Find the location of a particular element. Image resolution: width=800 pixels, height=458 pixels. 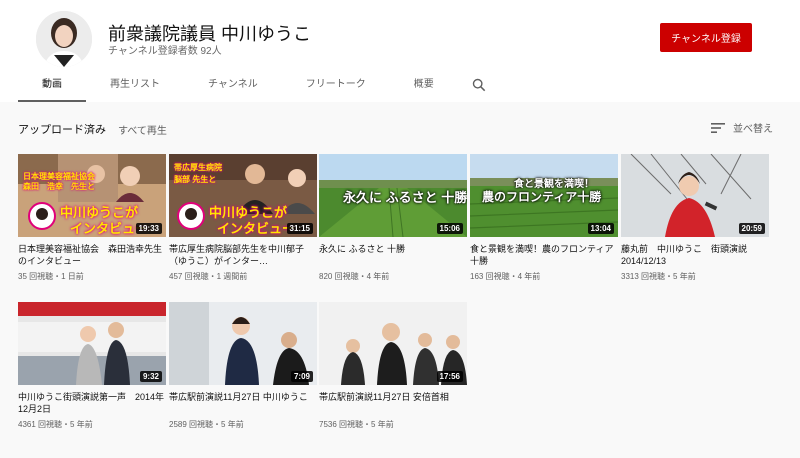

subscriber-count: チャンネル登録者数 92人 is located at coordinates (165, 51).